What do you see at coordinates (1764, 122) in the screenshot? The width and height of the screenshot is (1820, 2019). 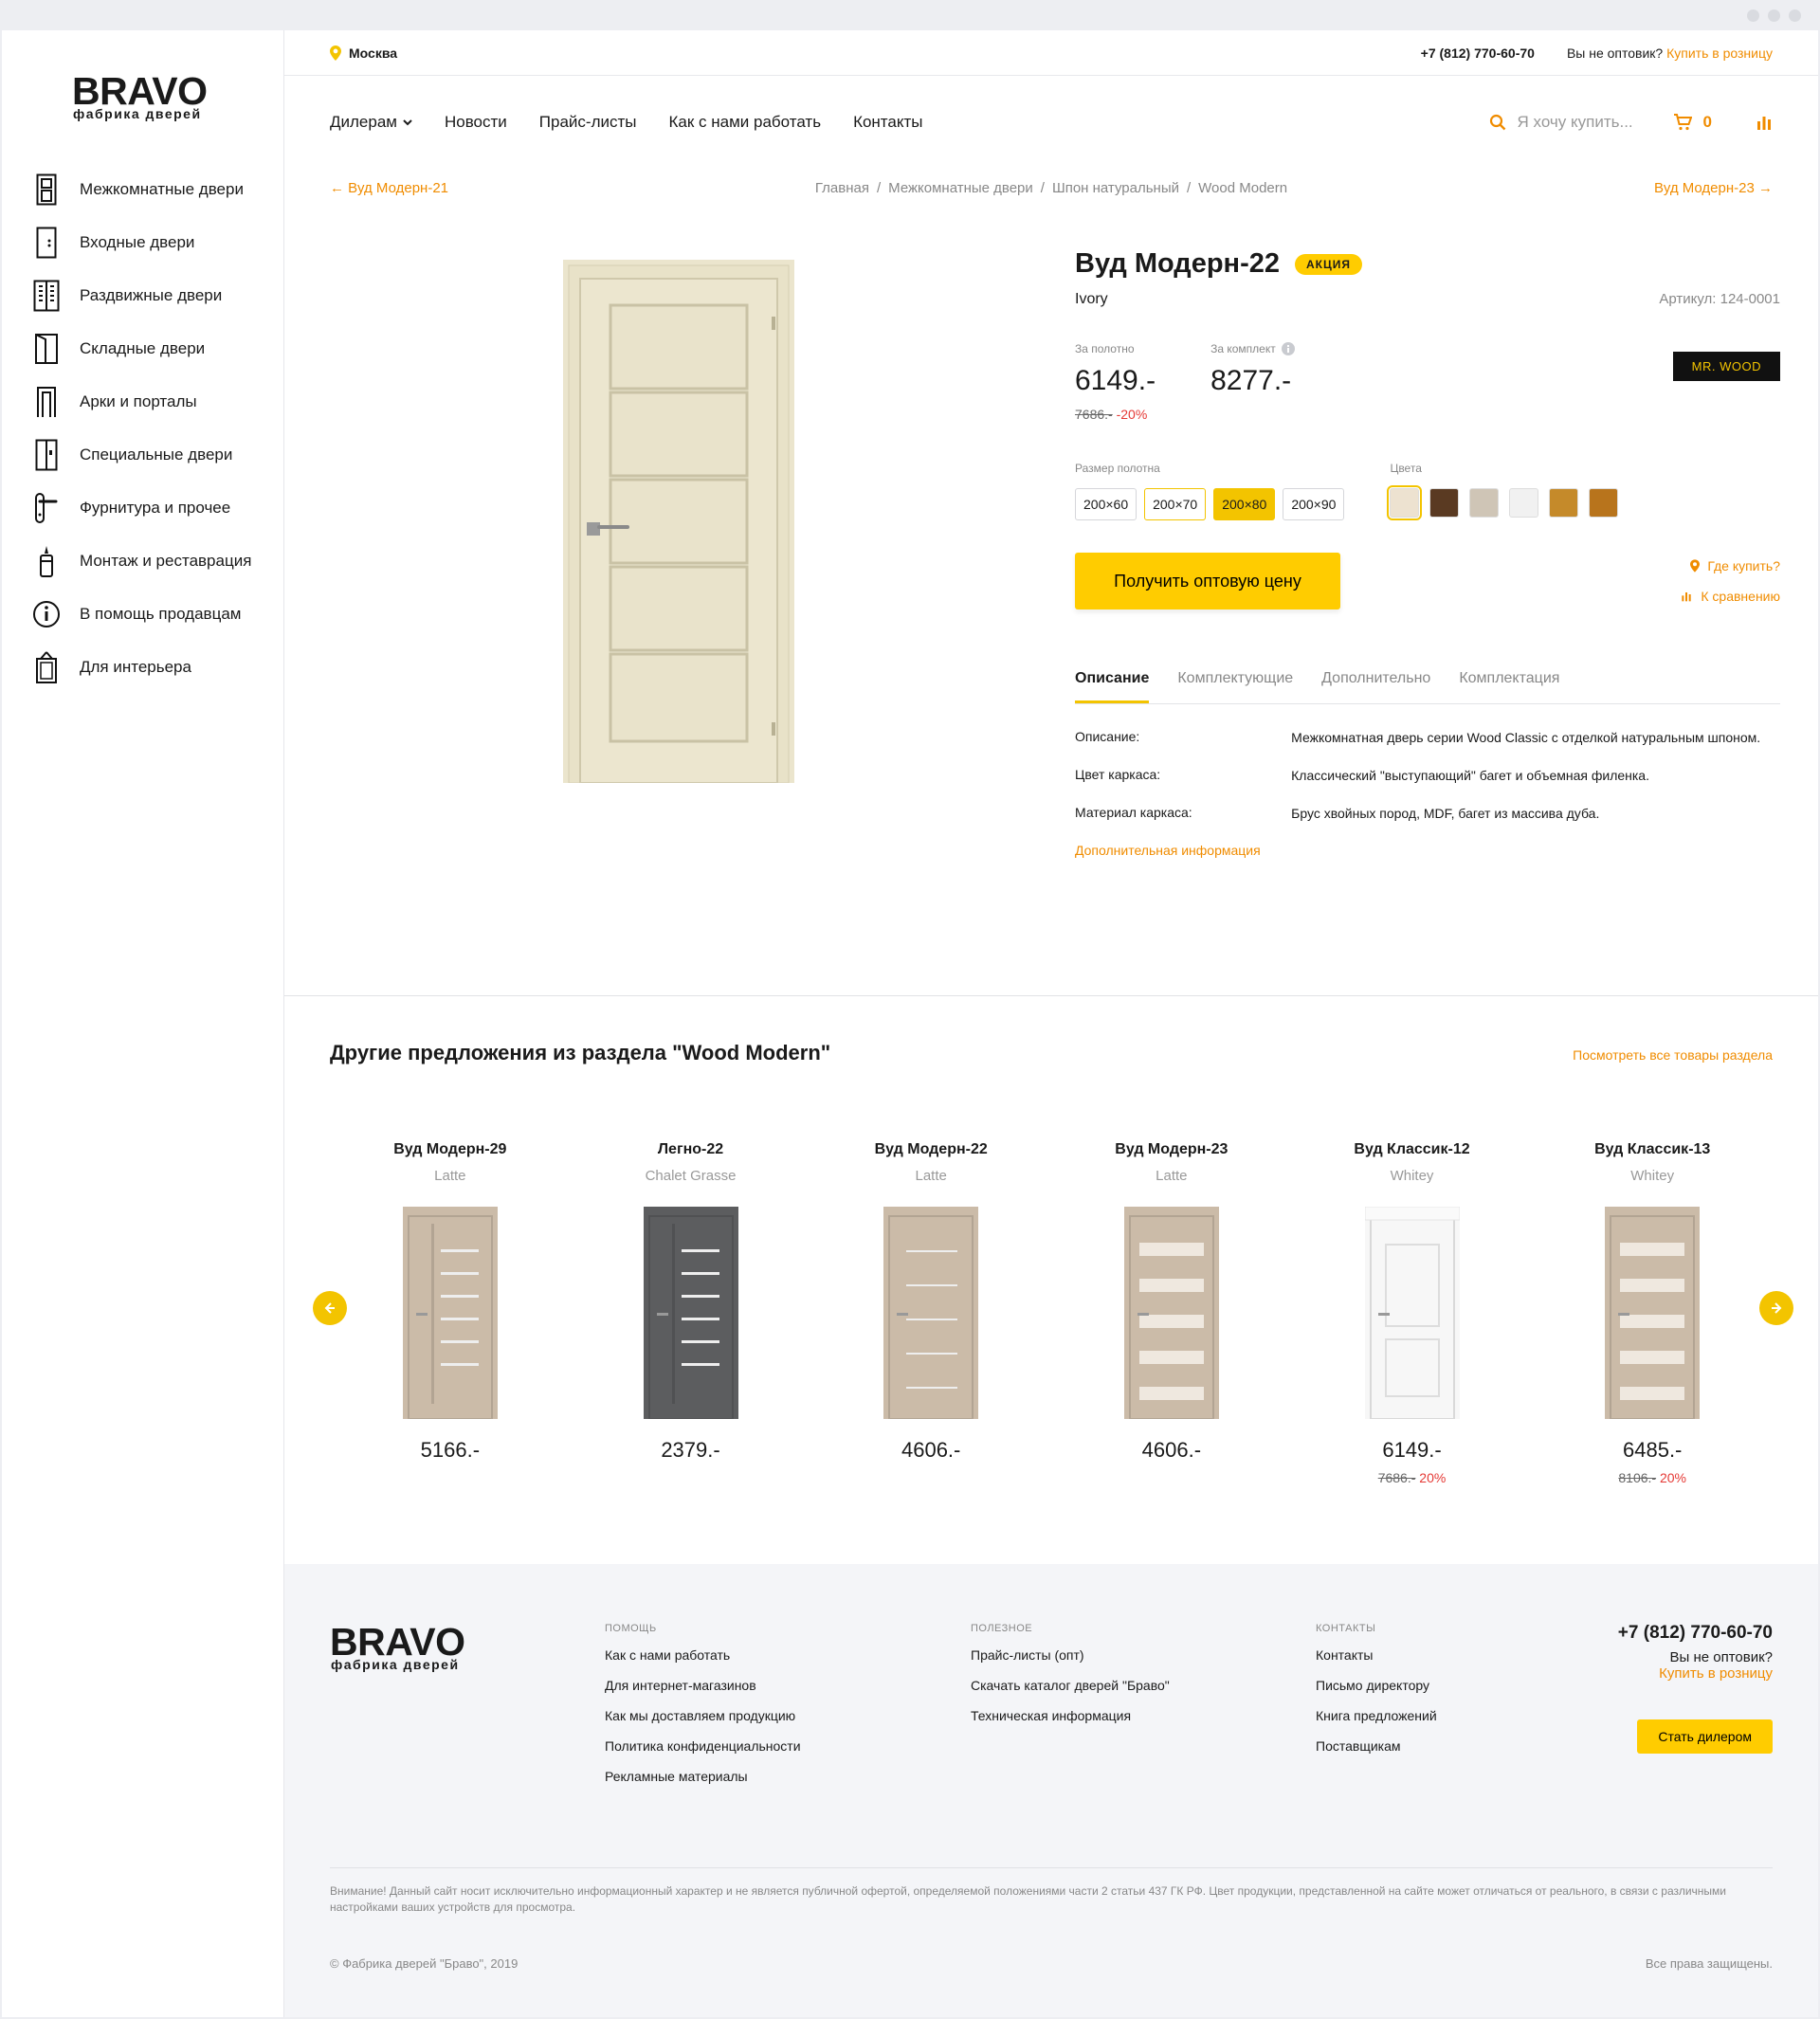 I see `compare-icon` at bounding box center [1764, 122].